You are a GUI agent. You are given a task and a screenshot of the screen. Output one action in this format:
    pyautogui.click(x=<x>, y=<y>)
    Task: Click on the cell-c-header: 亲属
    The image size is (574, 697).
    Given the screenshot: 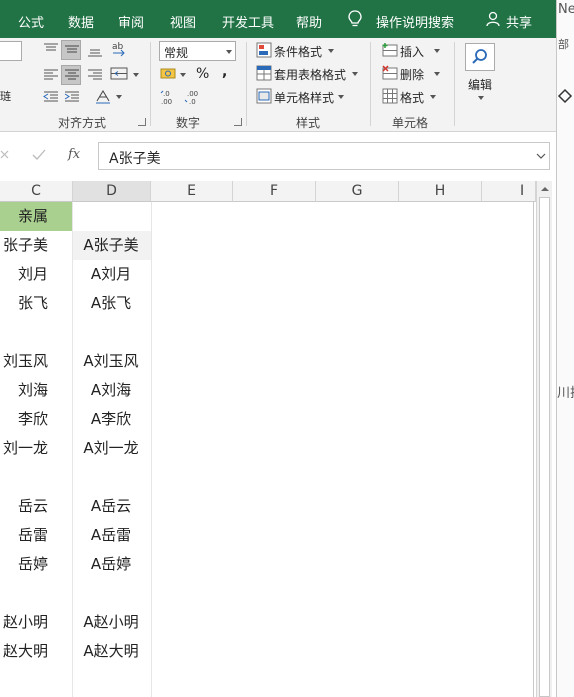 What is the action you would take?
    pyautogui.click(x=36, y=216)
    